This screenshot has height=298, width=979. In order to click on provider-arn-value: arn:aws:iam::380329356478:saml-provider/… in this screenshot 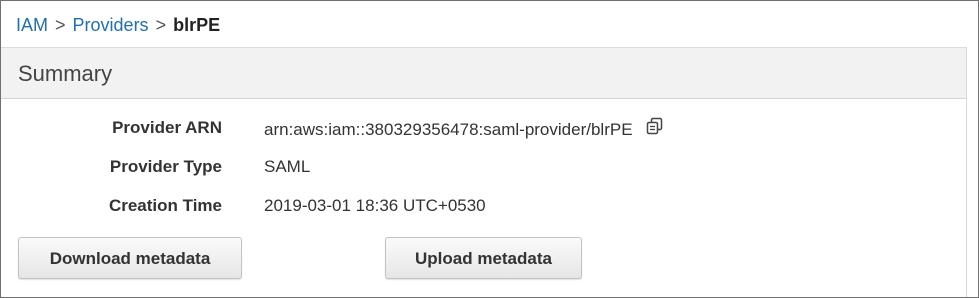, I will do `click(464, 129)`.